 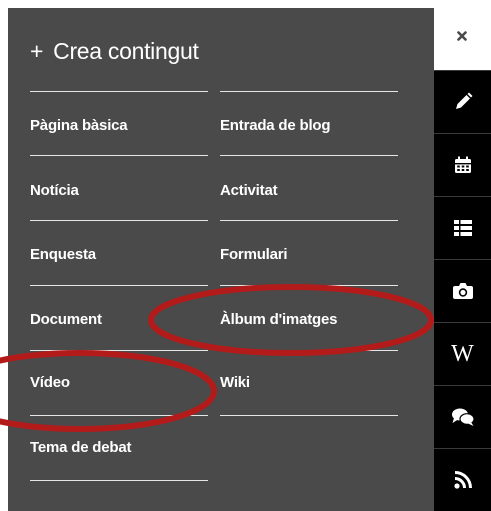 I want to click on wikipedia-icon: W, so click(x=462, y=353).